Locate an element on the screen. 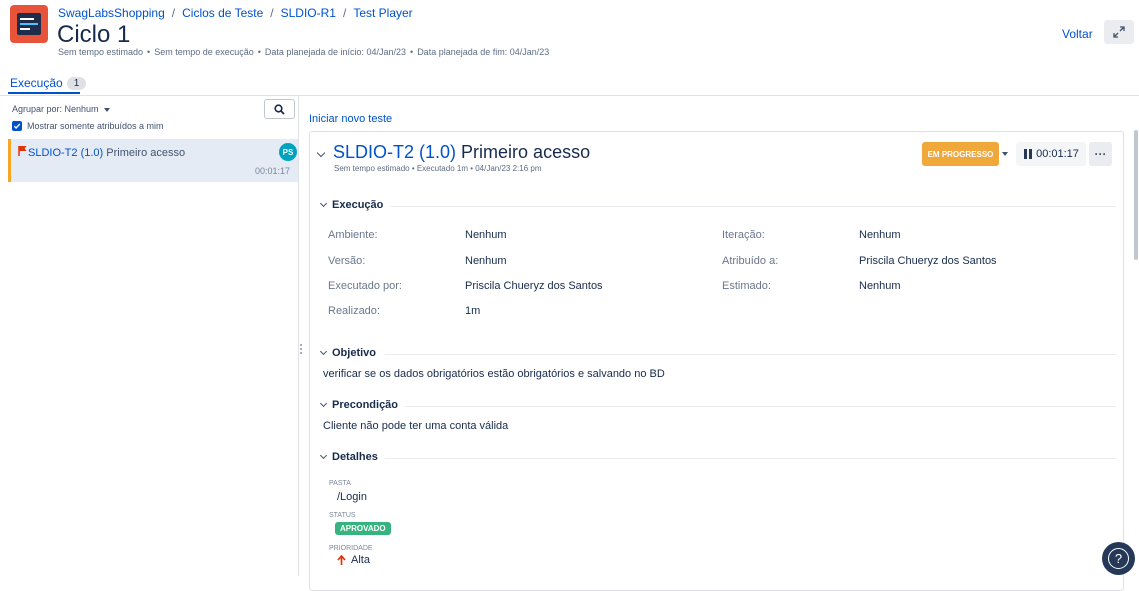  test-estimate: Sem tempo estimado is located at coordinates (372, 168).